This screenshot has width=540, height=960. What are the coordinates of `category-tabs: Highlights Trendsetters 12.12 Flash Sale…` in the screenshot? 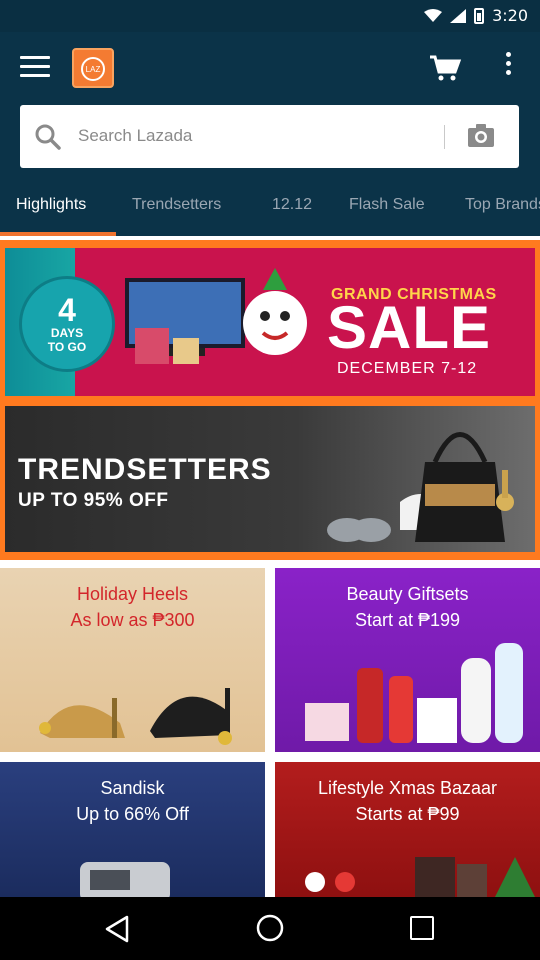 It's located at (270, 208).